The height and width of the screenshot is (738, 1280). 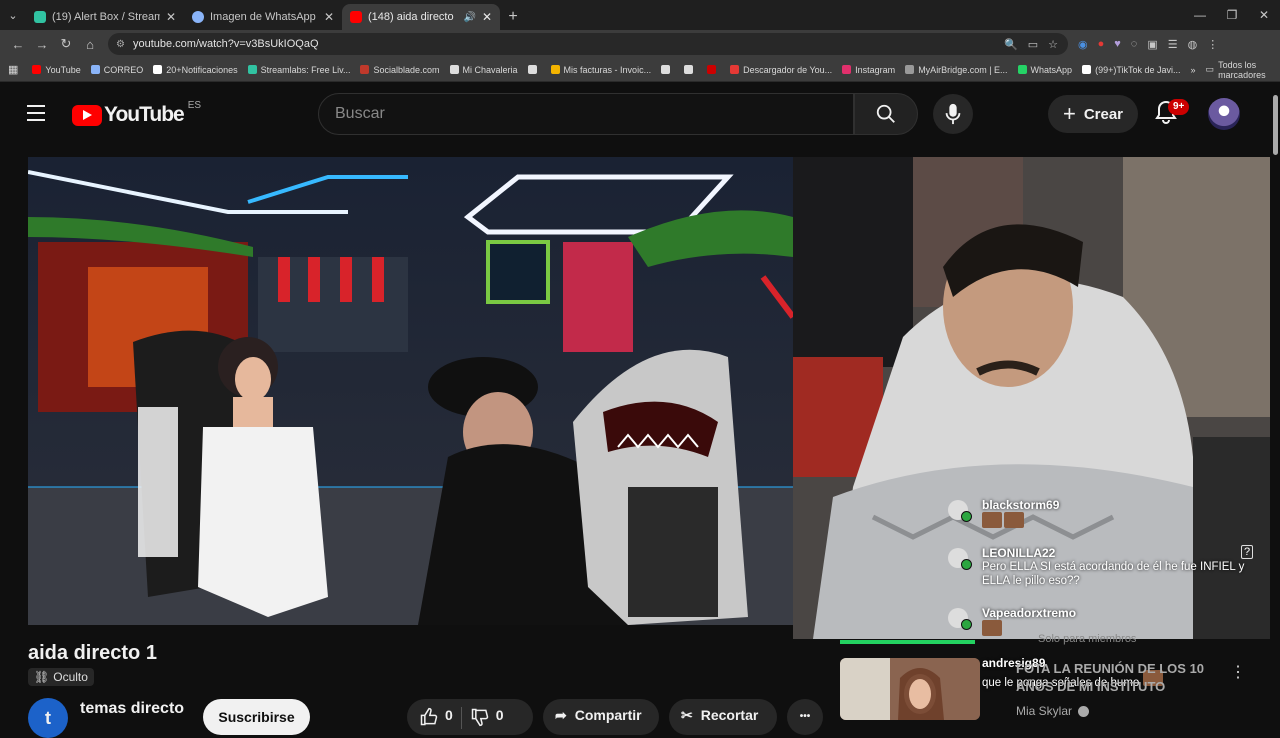 I want to click on extension-icon: ◉, so click(x=1083, y=44).